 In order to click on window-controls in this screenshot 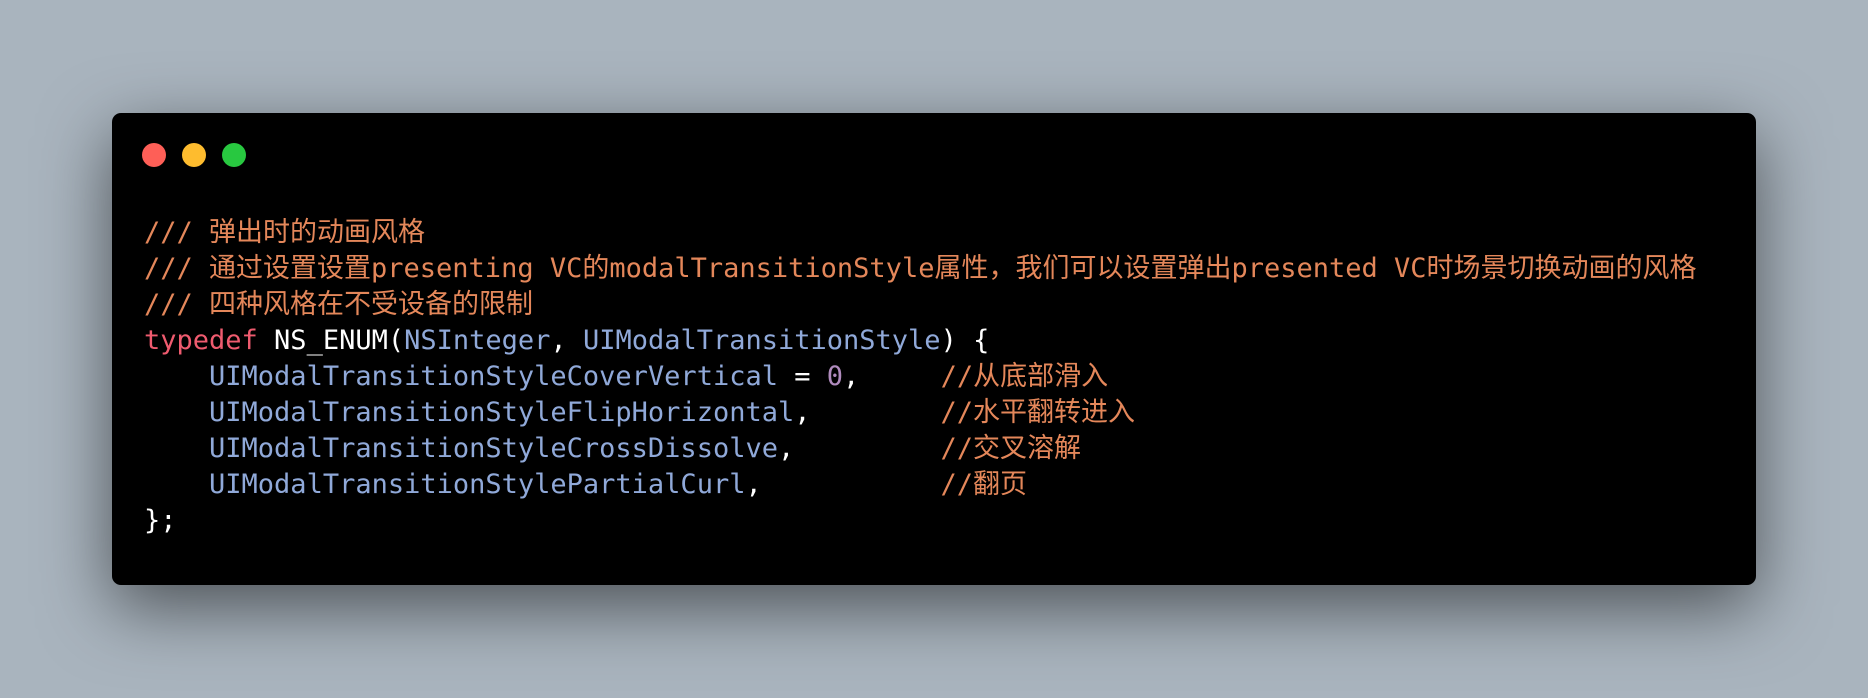, I will do `click(194, 155)`.